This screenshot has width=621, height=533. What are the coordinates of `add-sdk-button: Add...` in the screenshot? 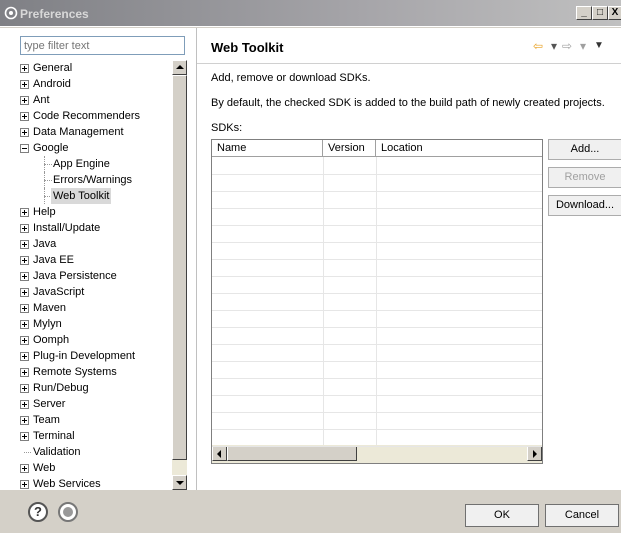 It's located at (584, 149).